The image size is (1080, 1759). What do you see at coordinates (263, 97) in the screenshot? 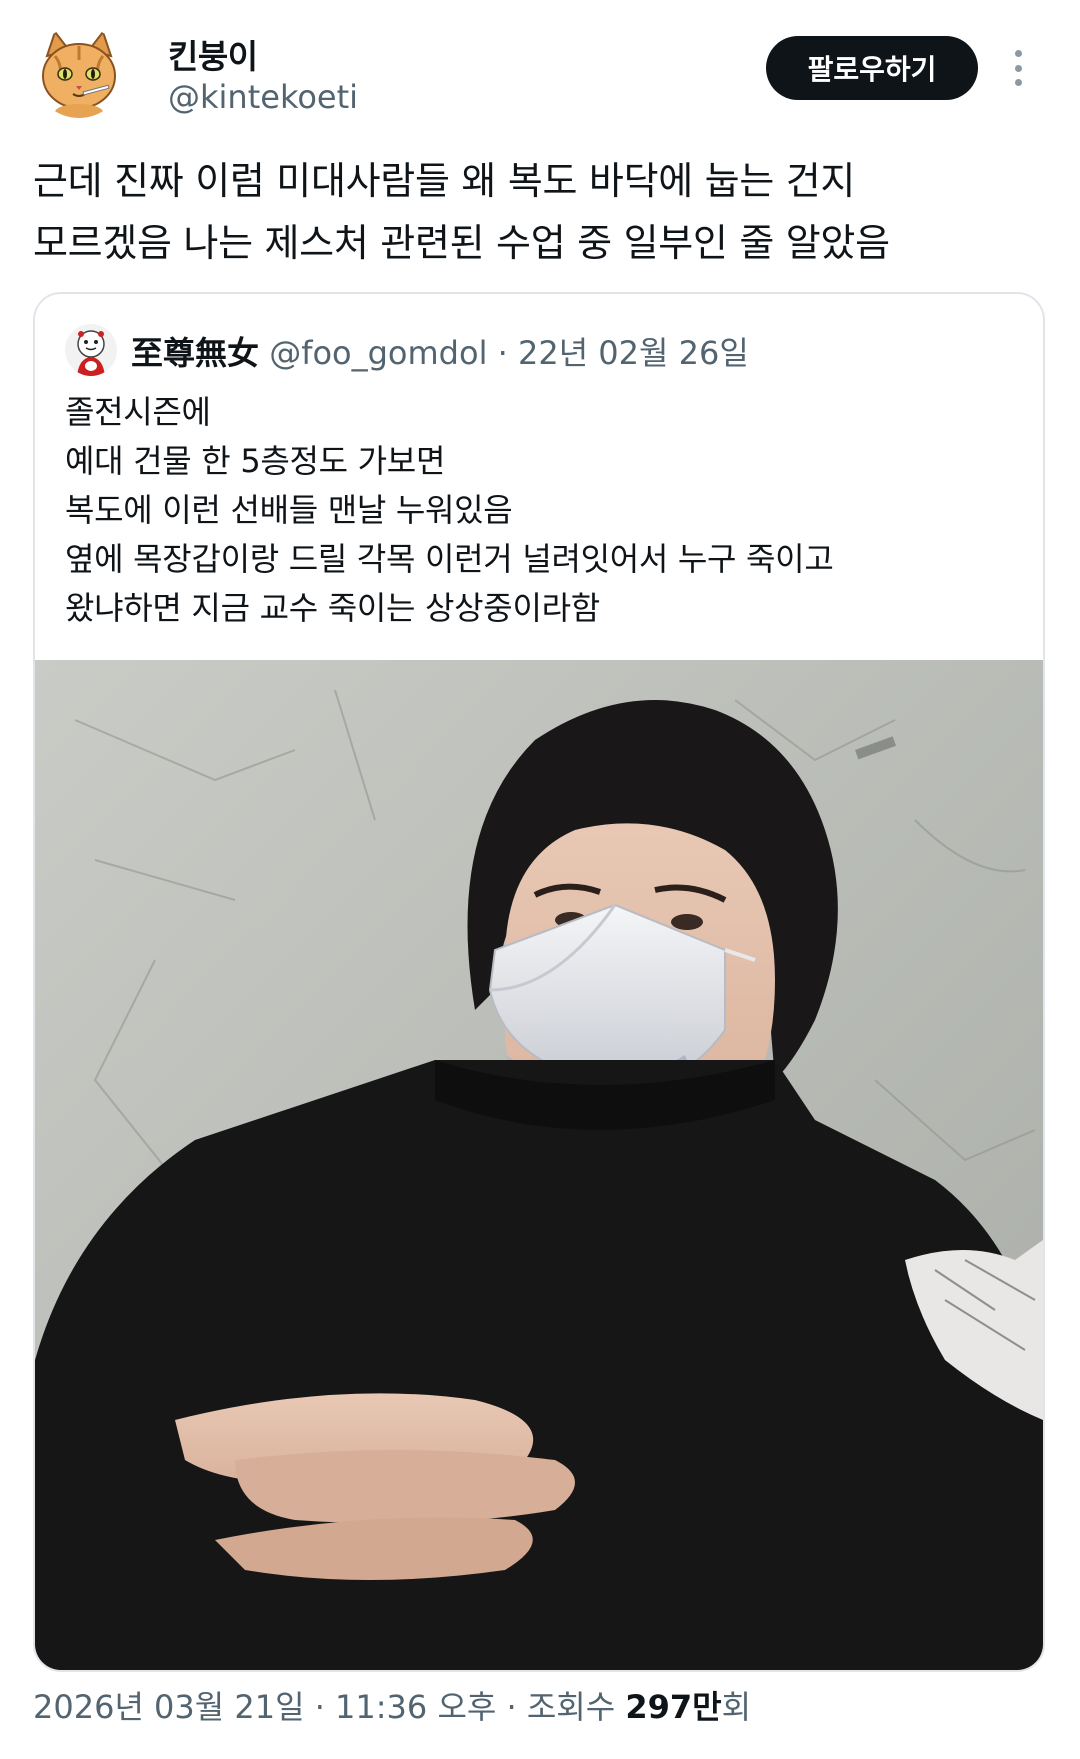
I see `author-handle: @kintekoeti` at bounding box center [263, 97].